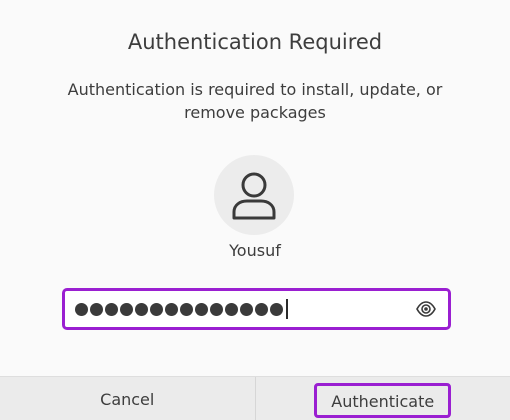 This screenshot has width=510, height=420. I want to click on user-icon, so click(254, 196).